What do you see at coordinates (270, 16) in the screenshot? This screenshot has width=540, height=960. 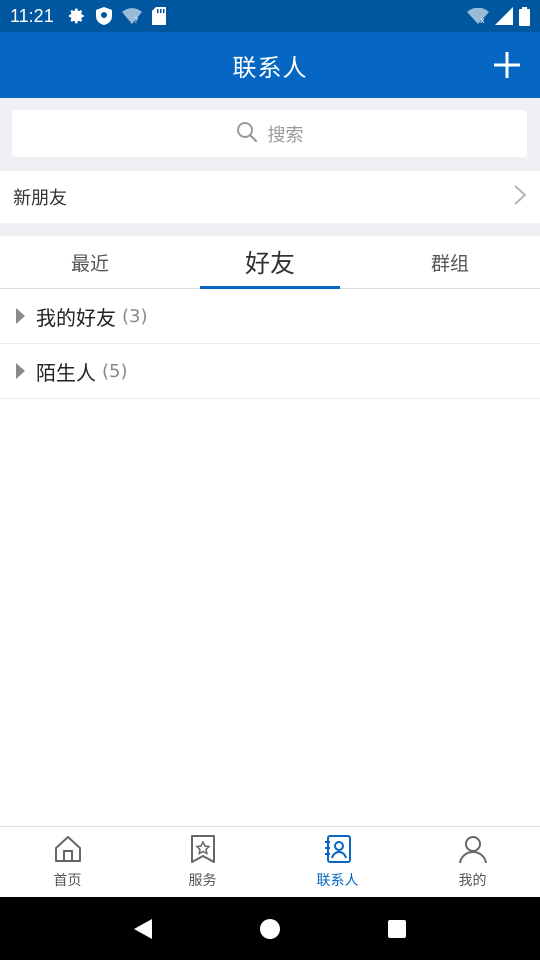 I see `status-bar: 11:21 ? x` at bounding box center [270, 16].